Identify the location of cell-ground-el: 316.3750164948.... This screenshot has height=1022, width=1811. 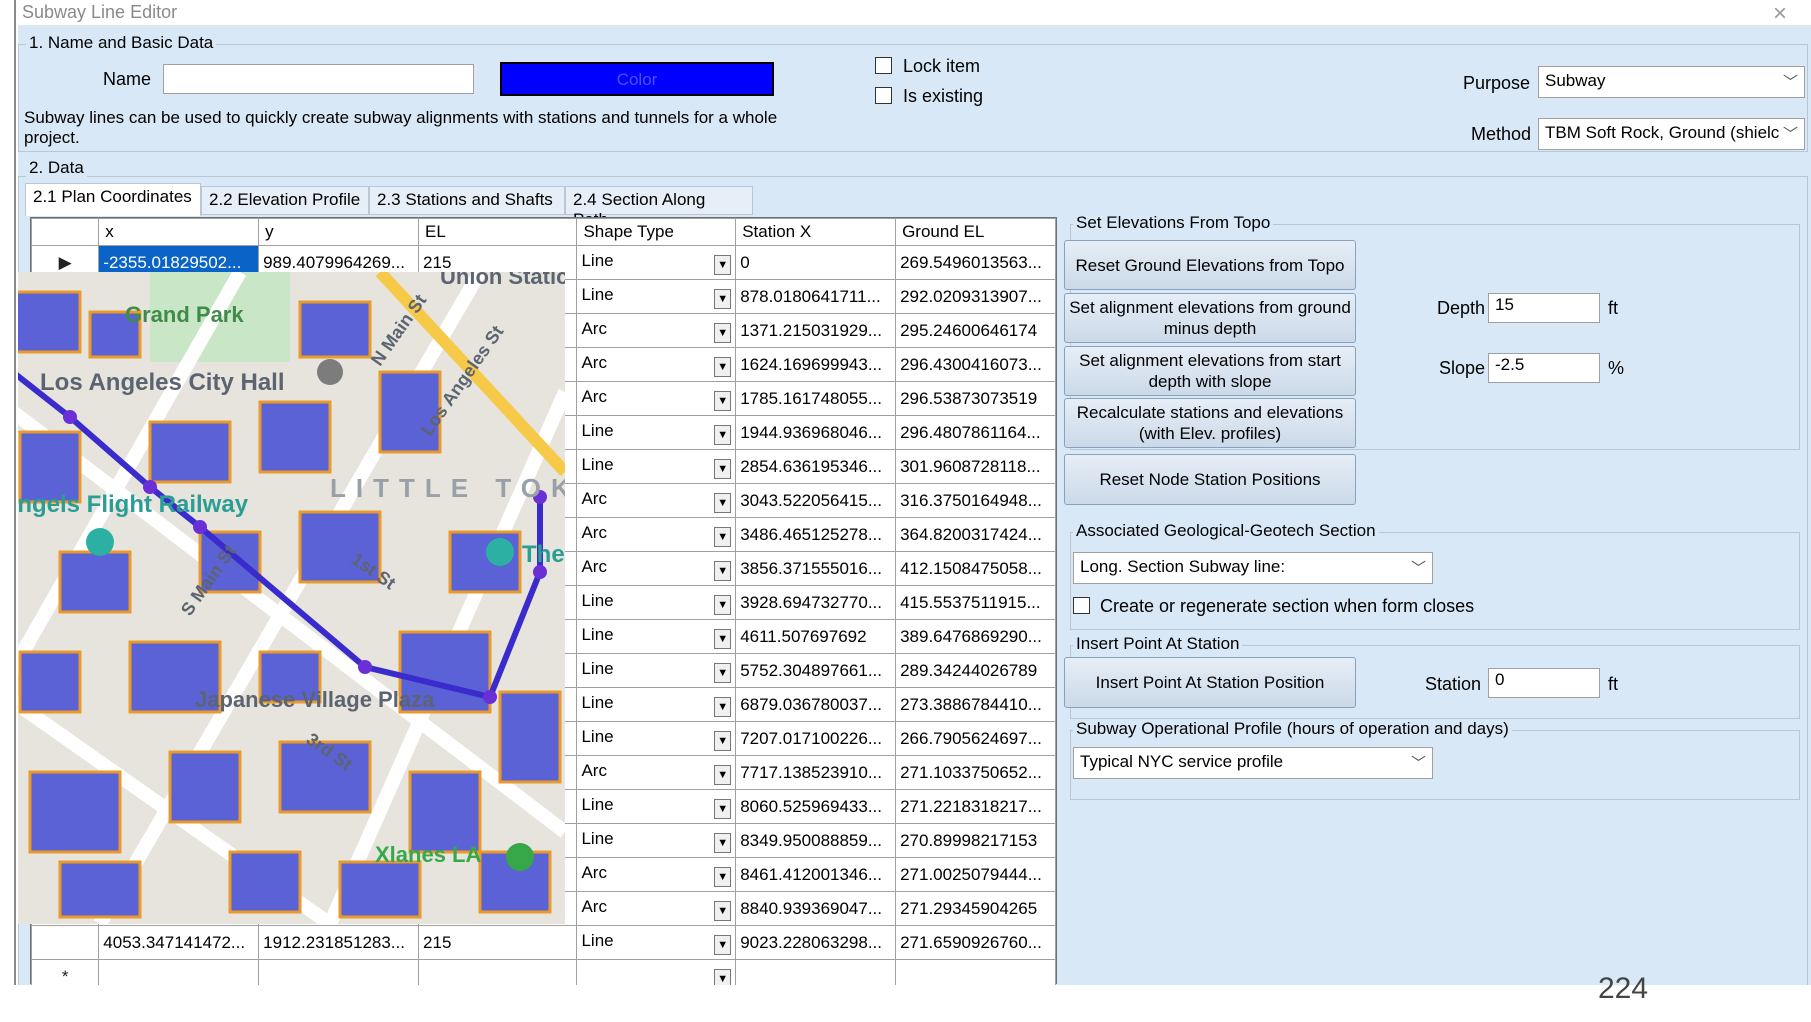
(975, 500).